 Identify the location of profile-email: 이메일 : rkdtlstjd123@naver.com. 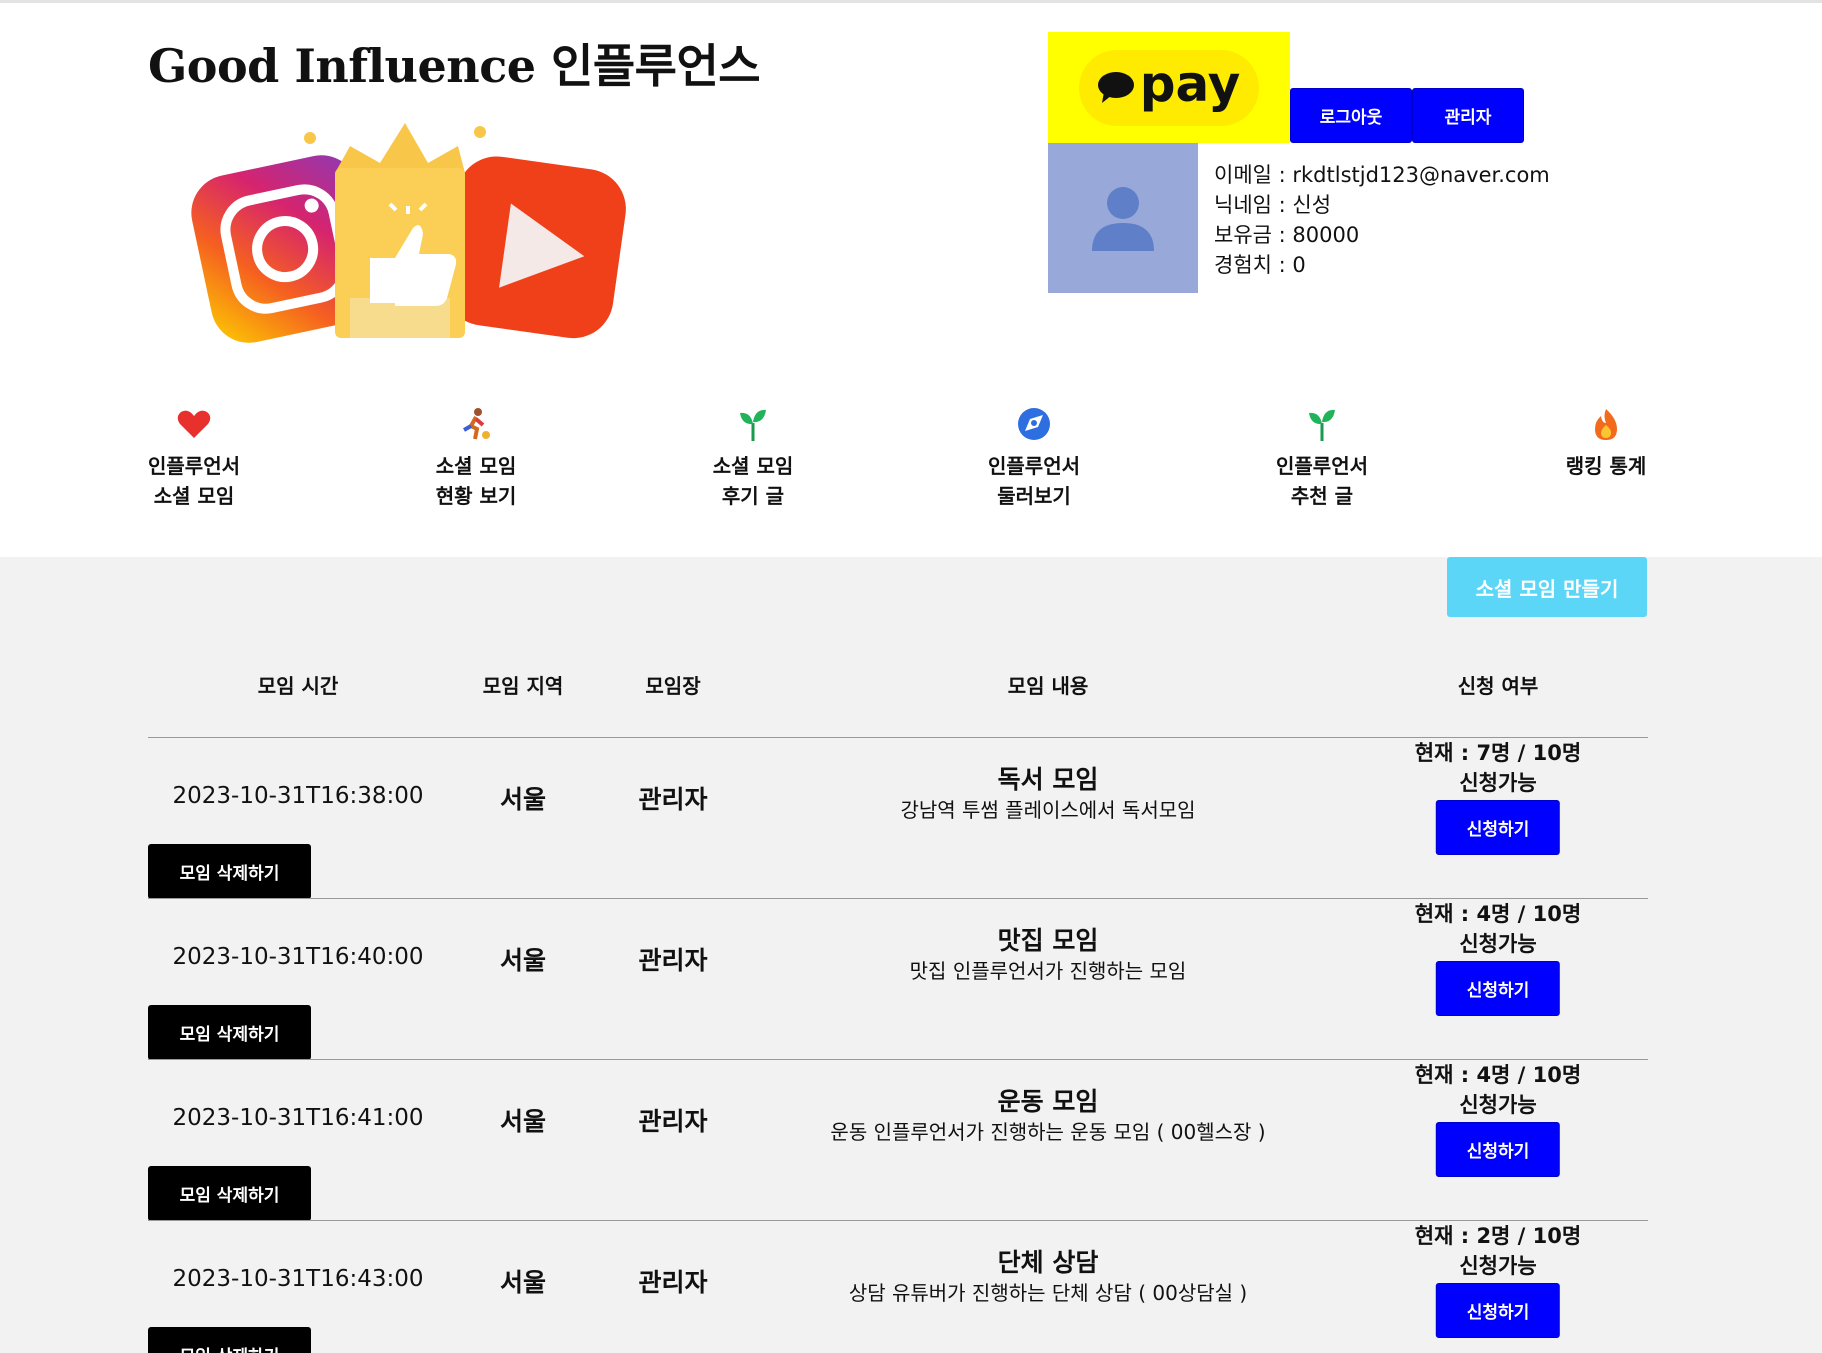
(1382, 175).